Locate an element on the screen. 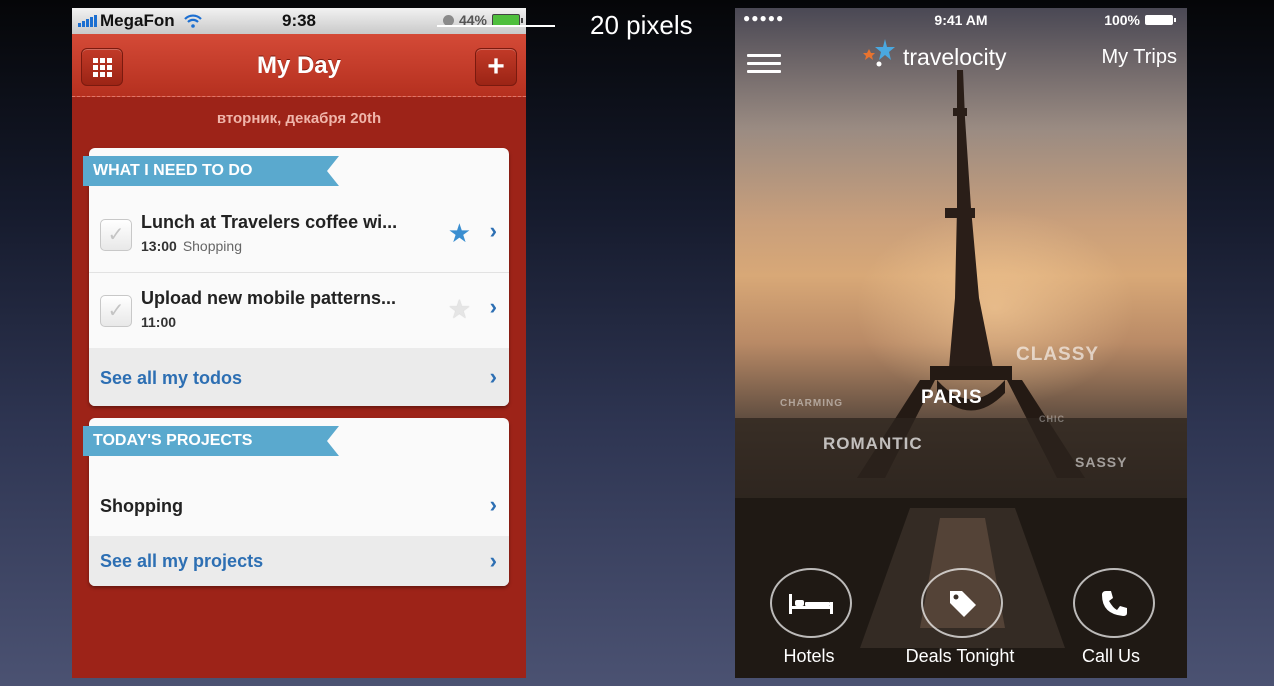 Image resolution: width=1274 pixels, height=686 pixels. battery-percent: 100% is located at coordinates (1122, 20).